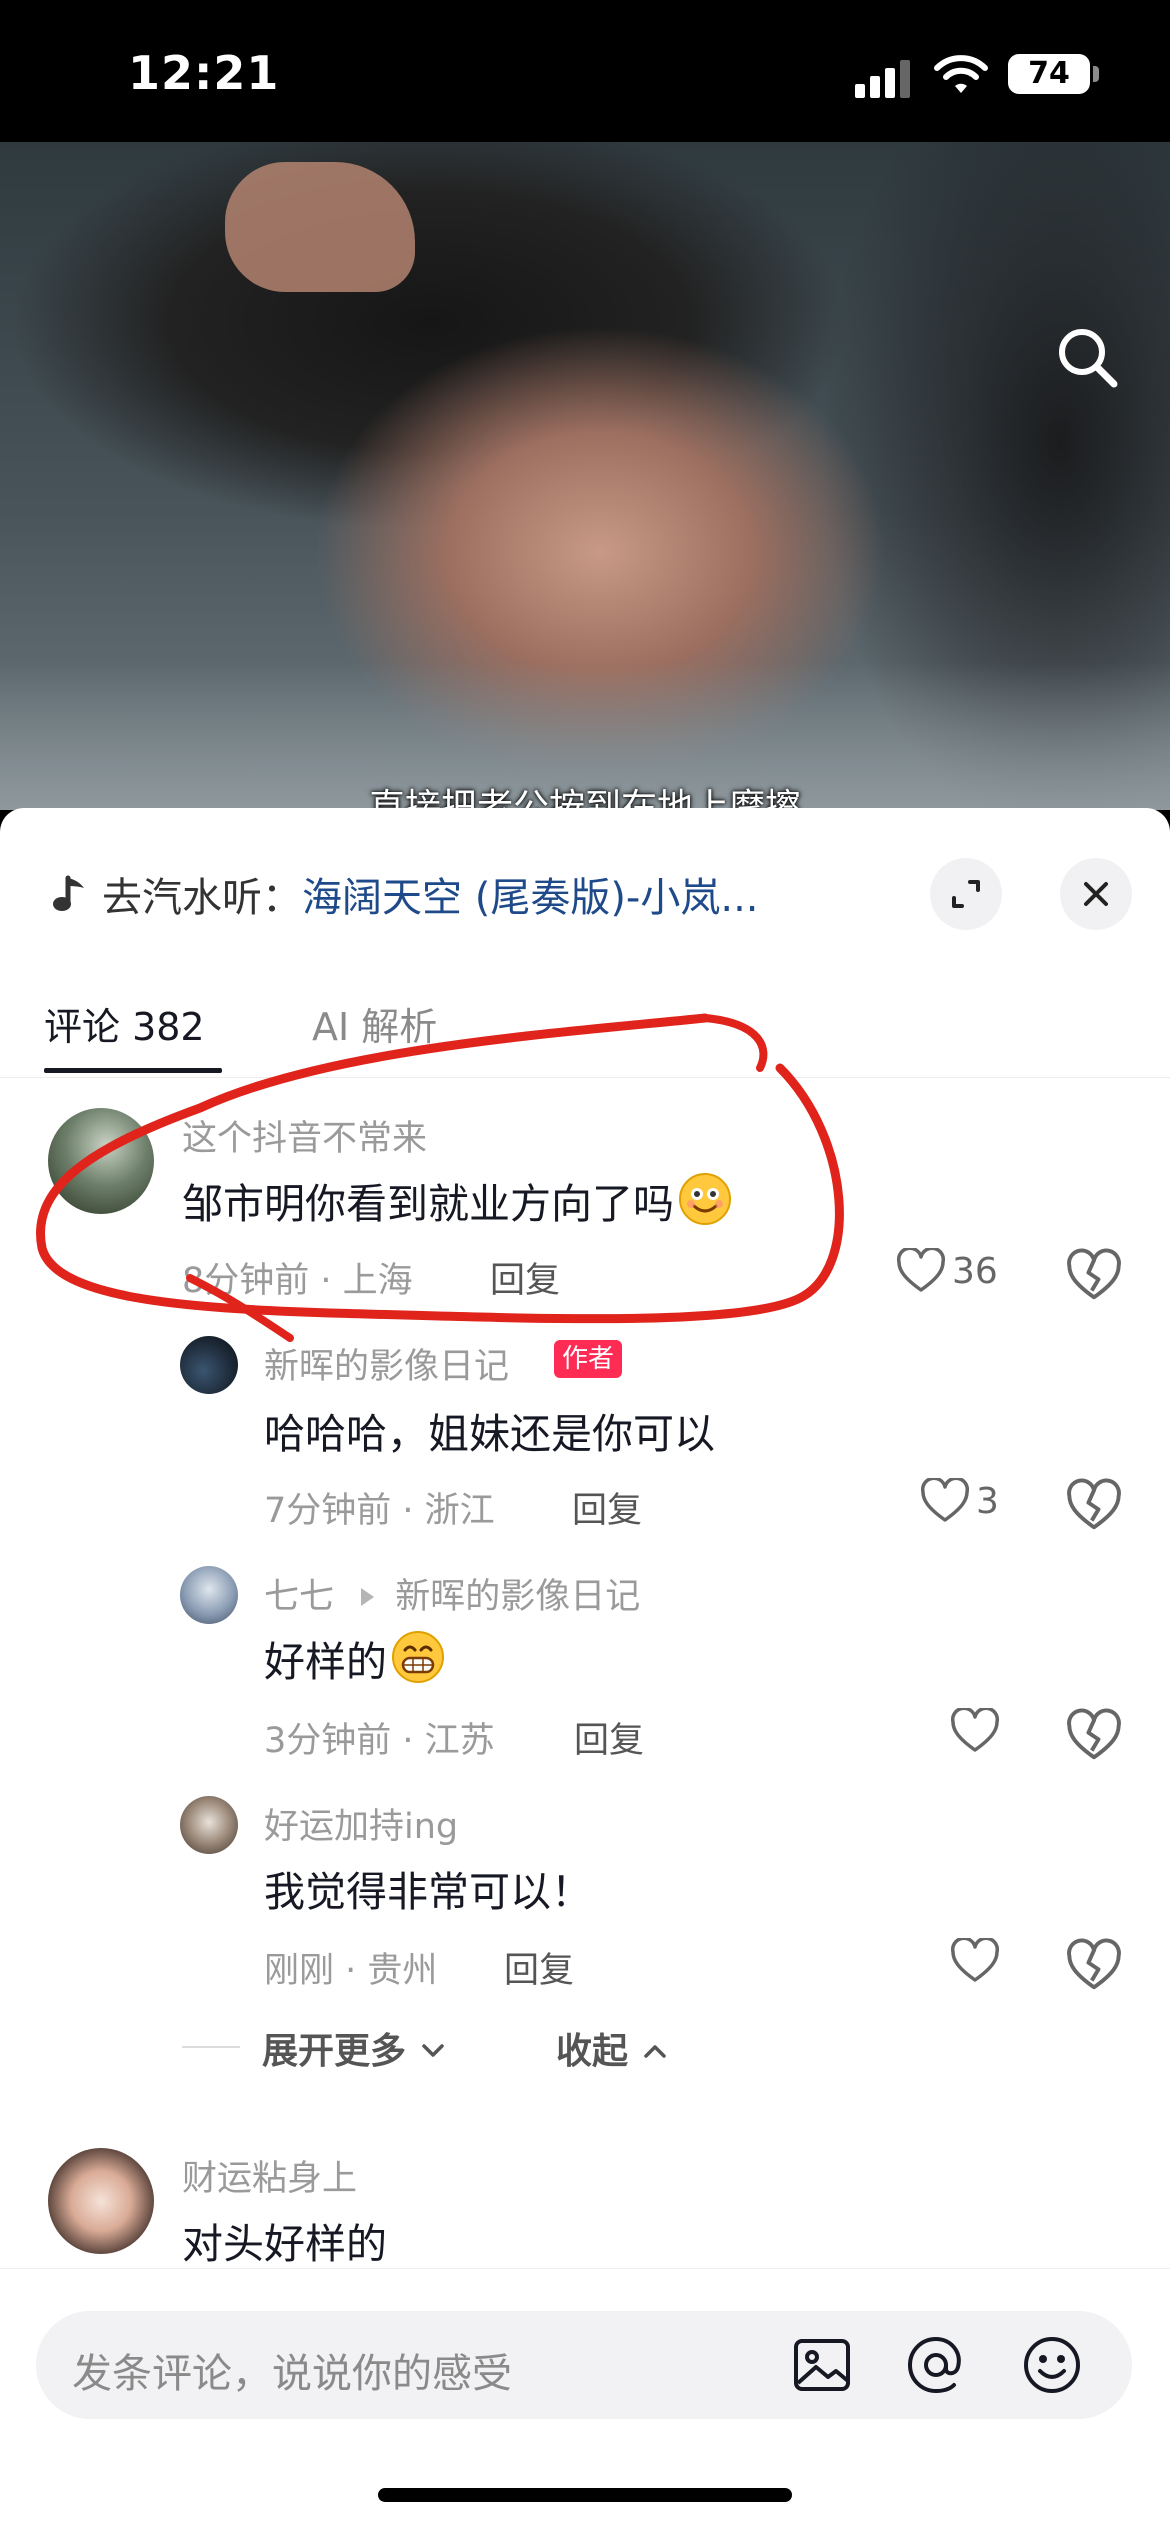 Image resolution: width=1170 pixels, height=2532 pixels. Describe the element at coordinates (320, 227) in the screenshot. I see `video-frame-detail` at that location.